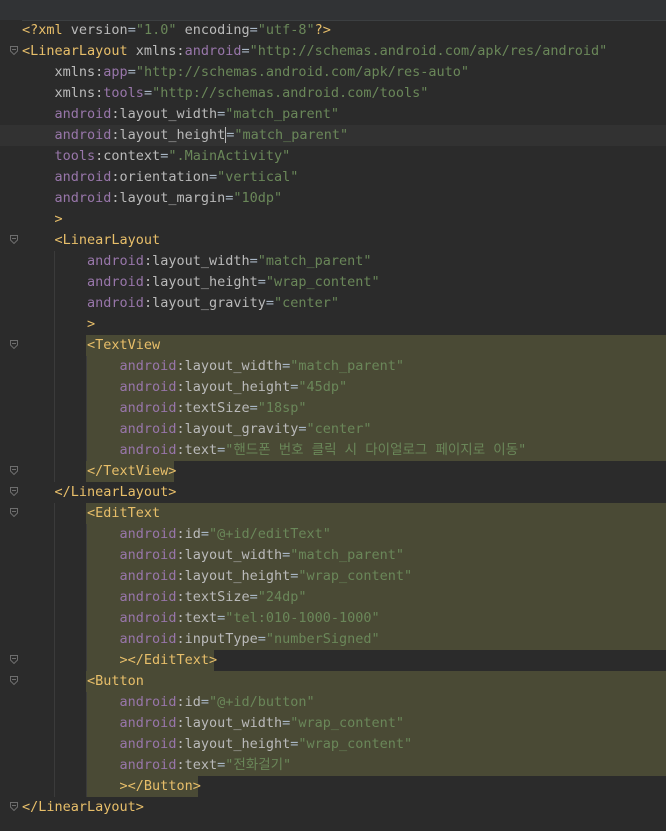 This screenshot has height=831, width=666. What do you see at coordinates (124, 513) in the screenshot?
I see `token-tag: <EditText` at bounding box center [124, 513].